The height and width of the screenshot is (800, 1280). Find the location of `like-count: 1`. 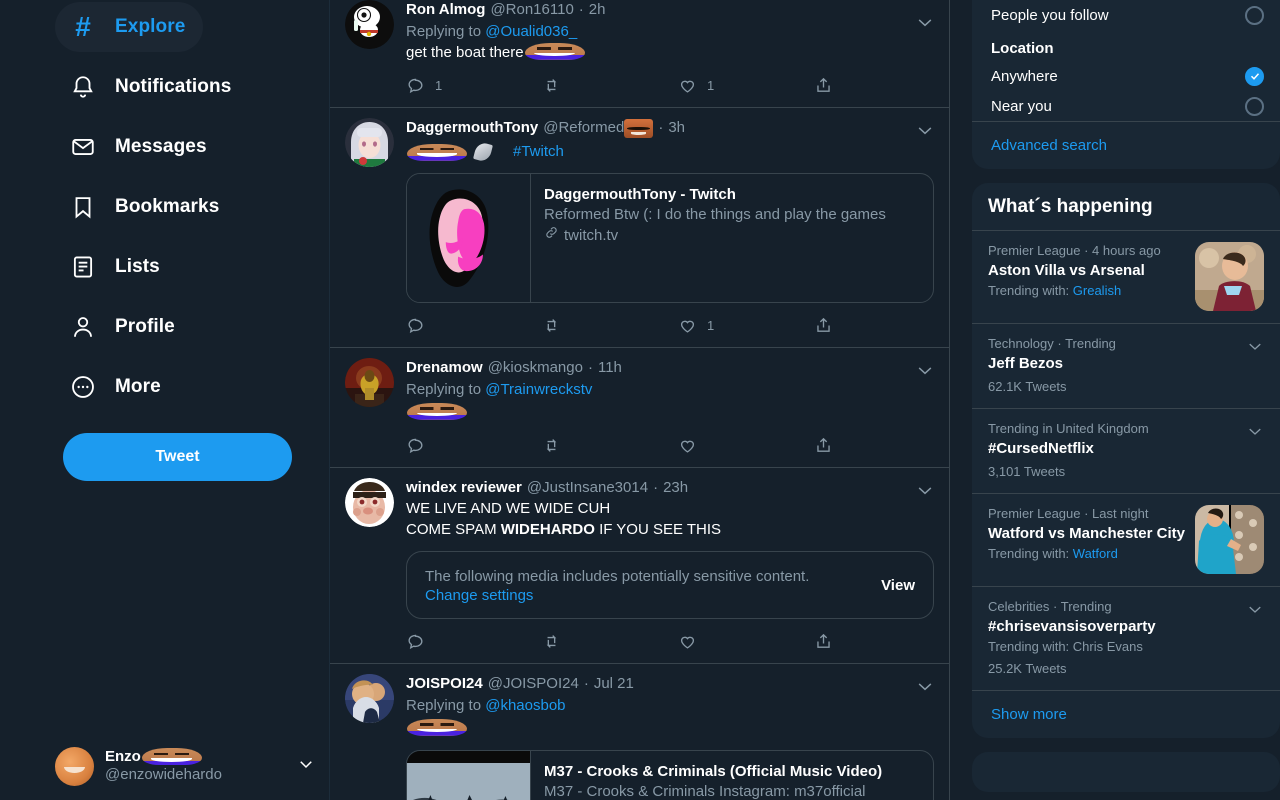

like-count: 1 is located at coordinates (711, 325).